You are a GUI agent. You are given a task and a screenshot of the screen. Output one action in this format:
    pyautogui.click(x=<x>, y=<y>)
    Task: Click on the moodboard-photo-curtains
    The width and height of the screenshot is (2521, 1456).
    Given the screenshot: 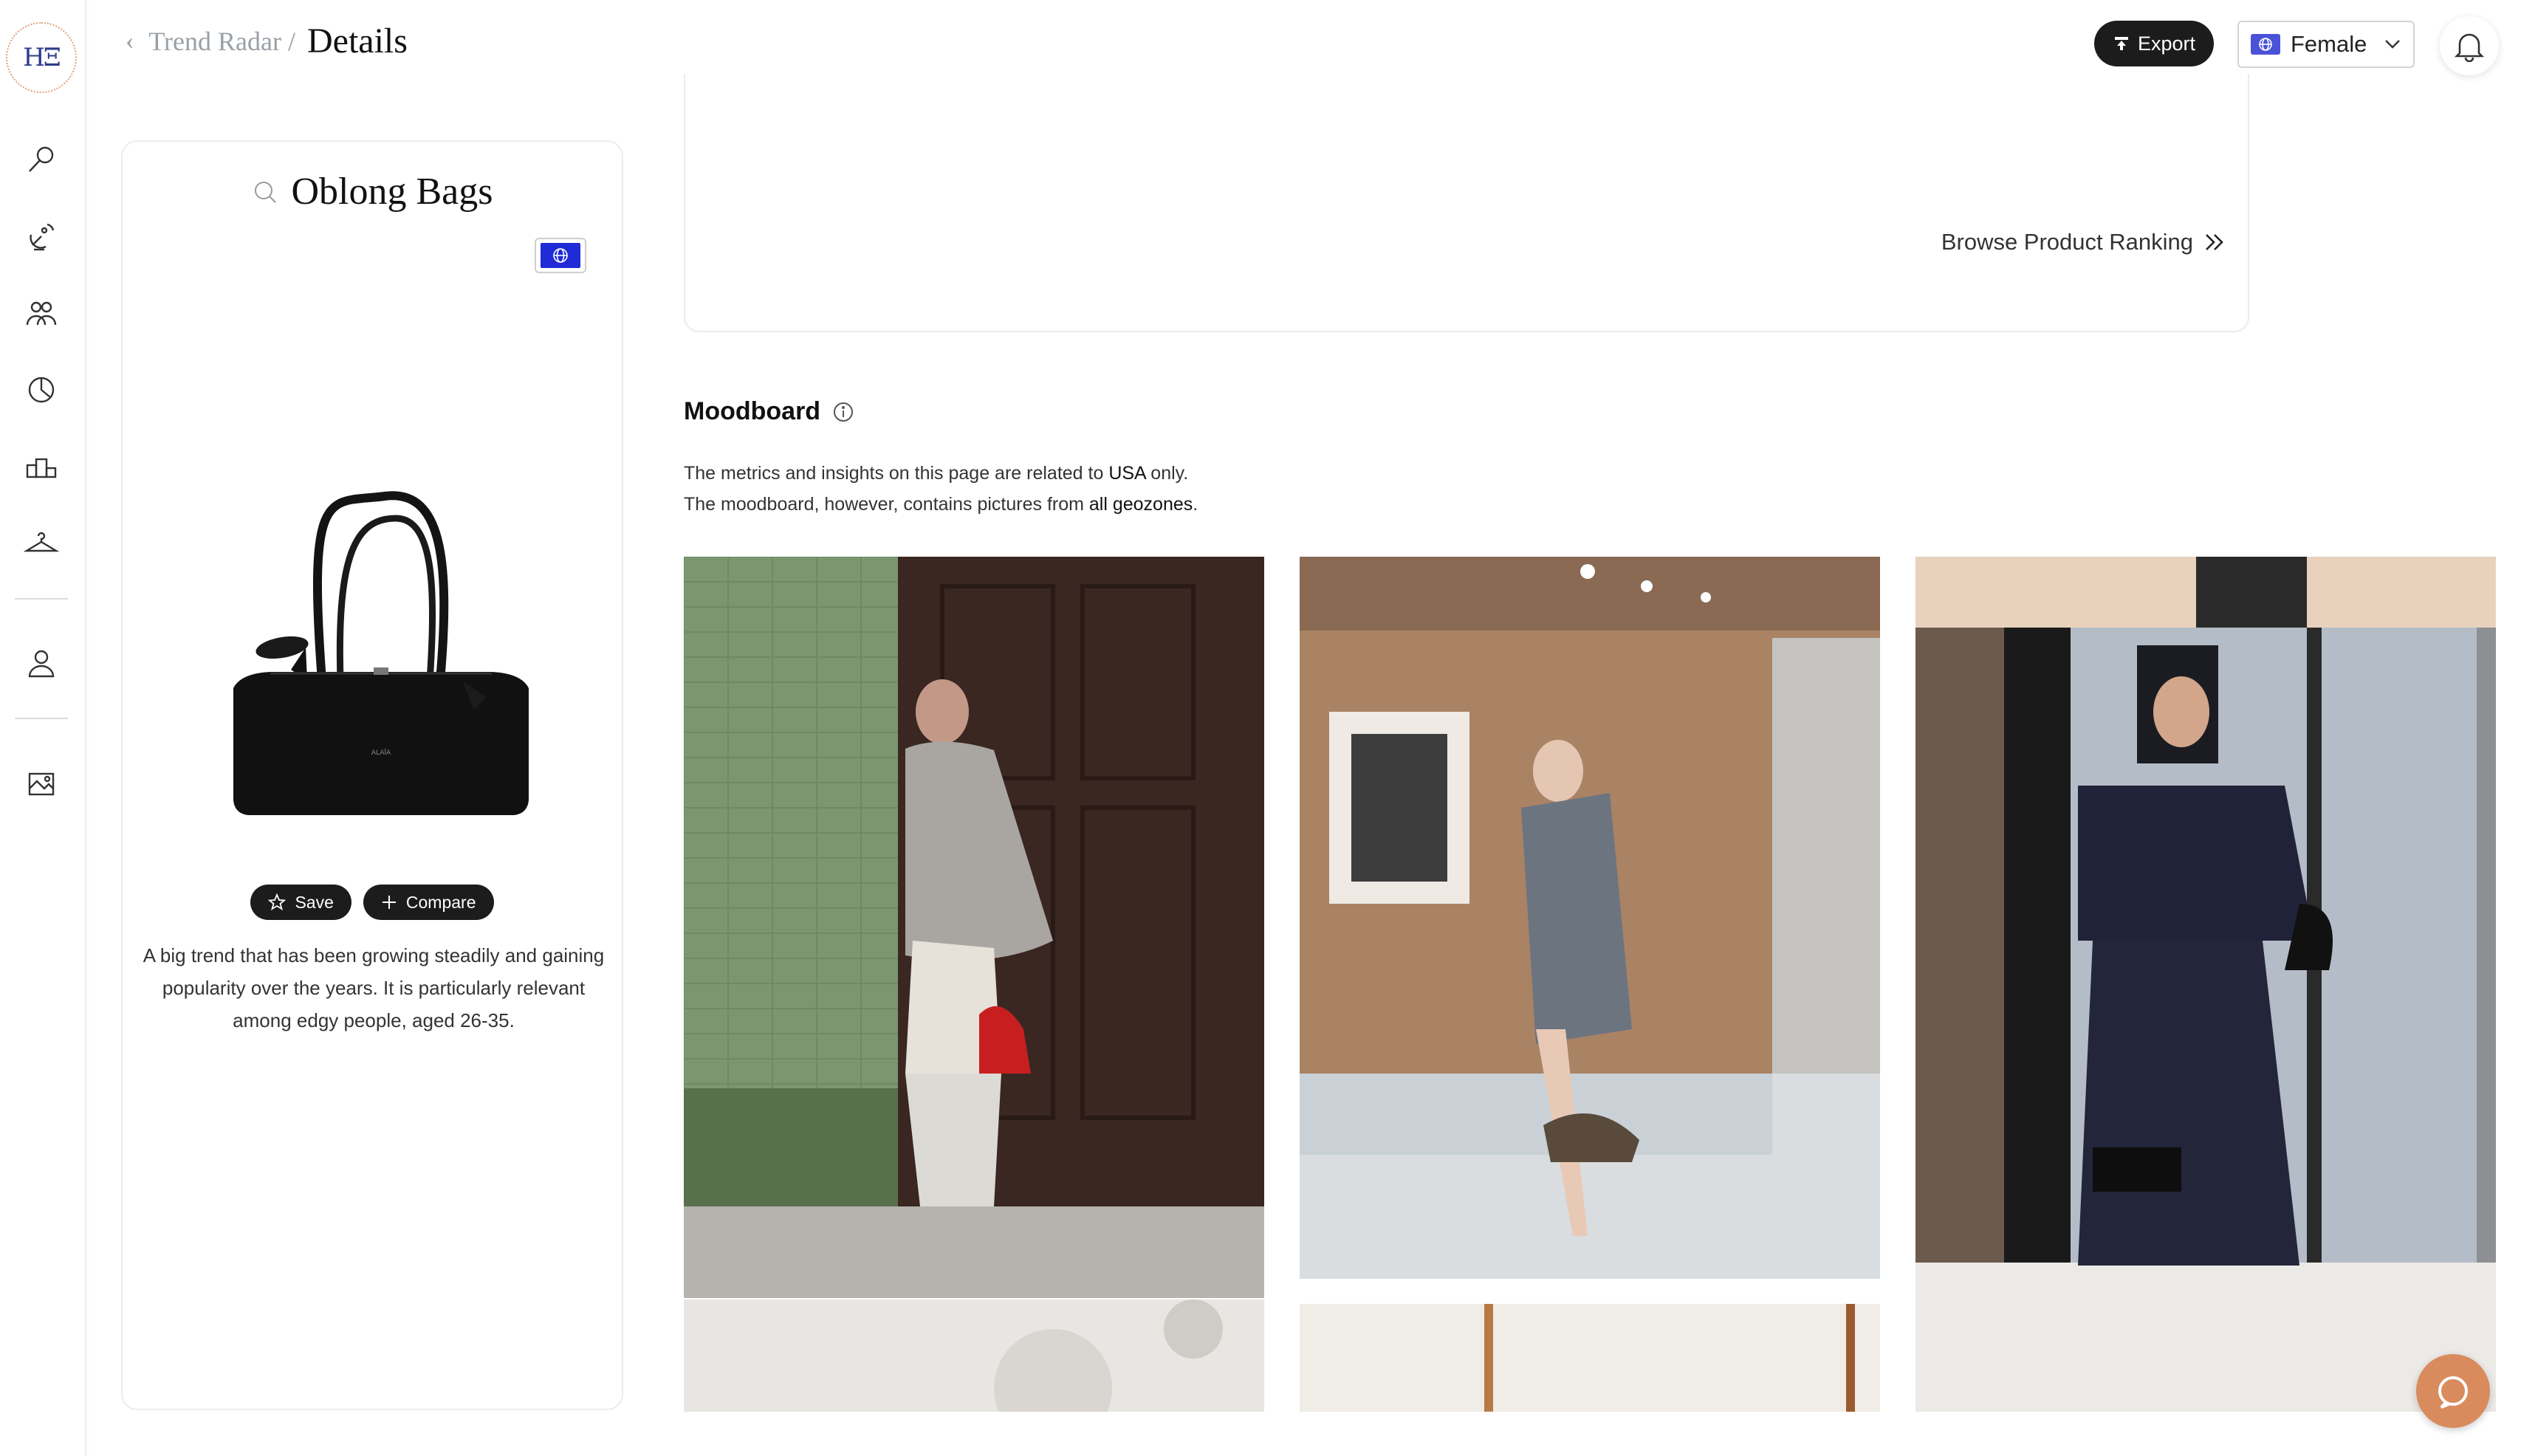 What is the action you would take?
    pyautogui.click(x=1590, y=1358)
    